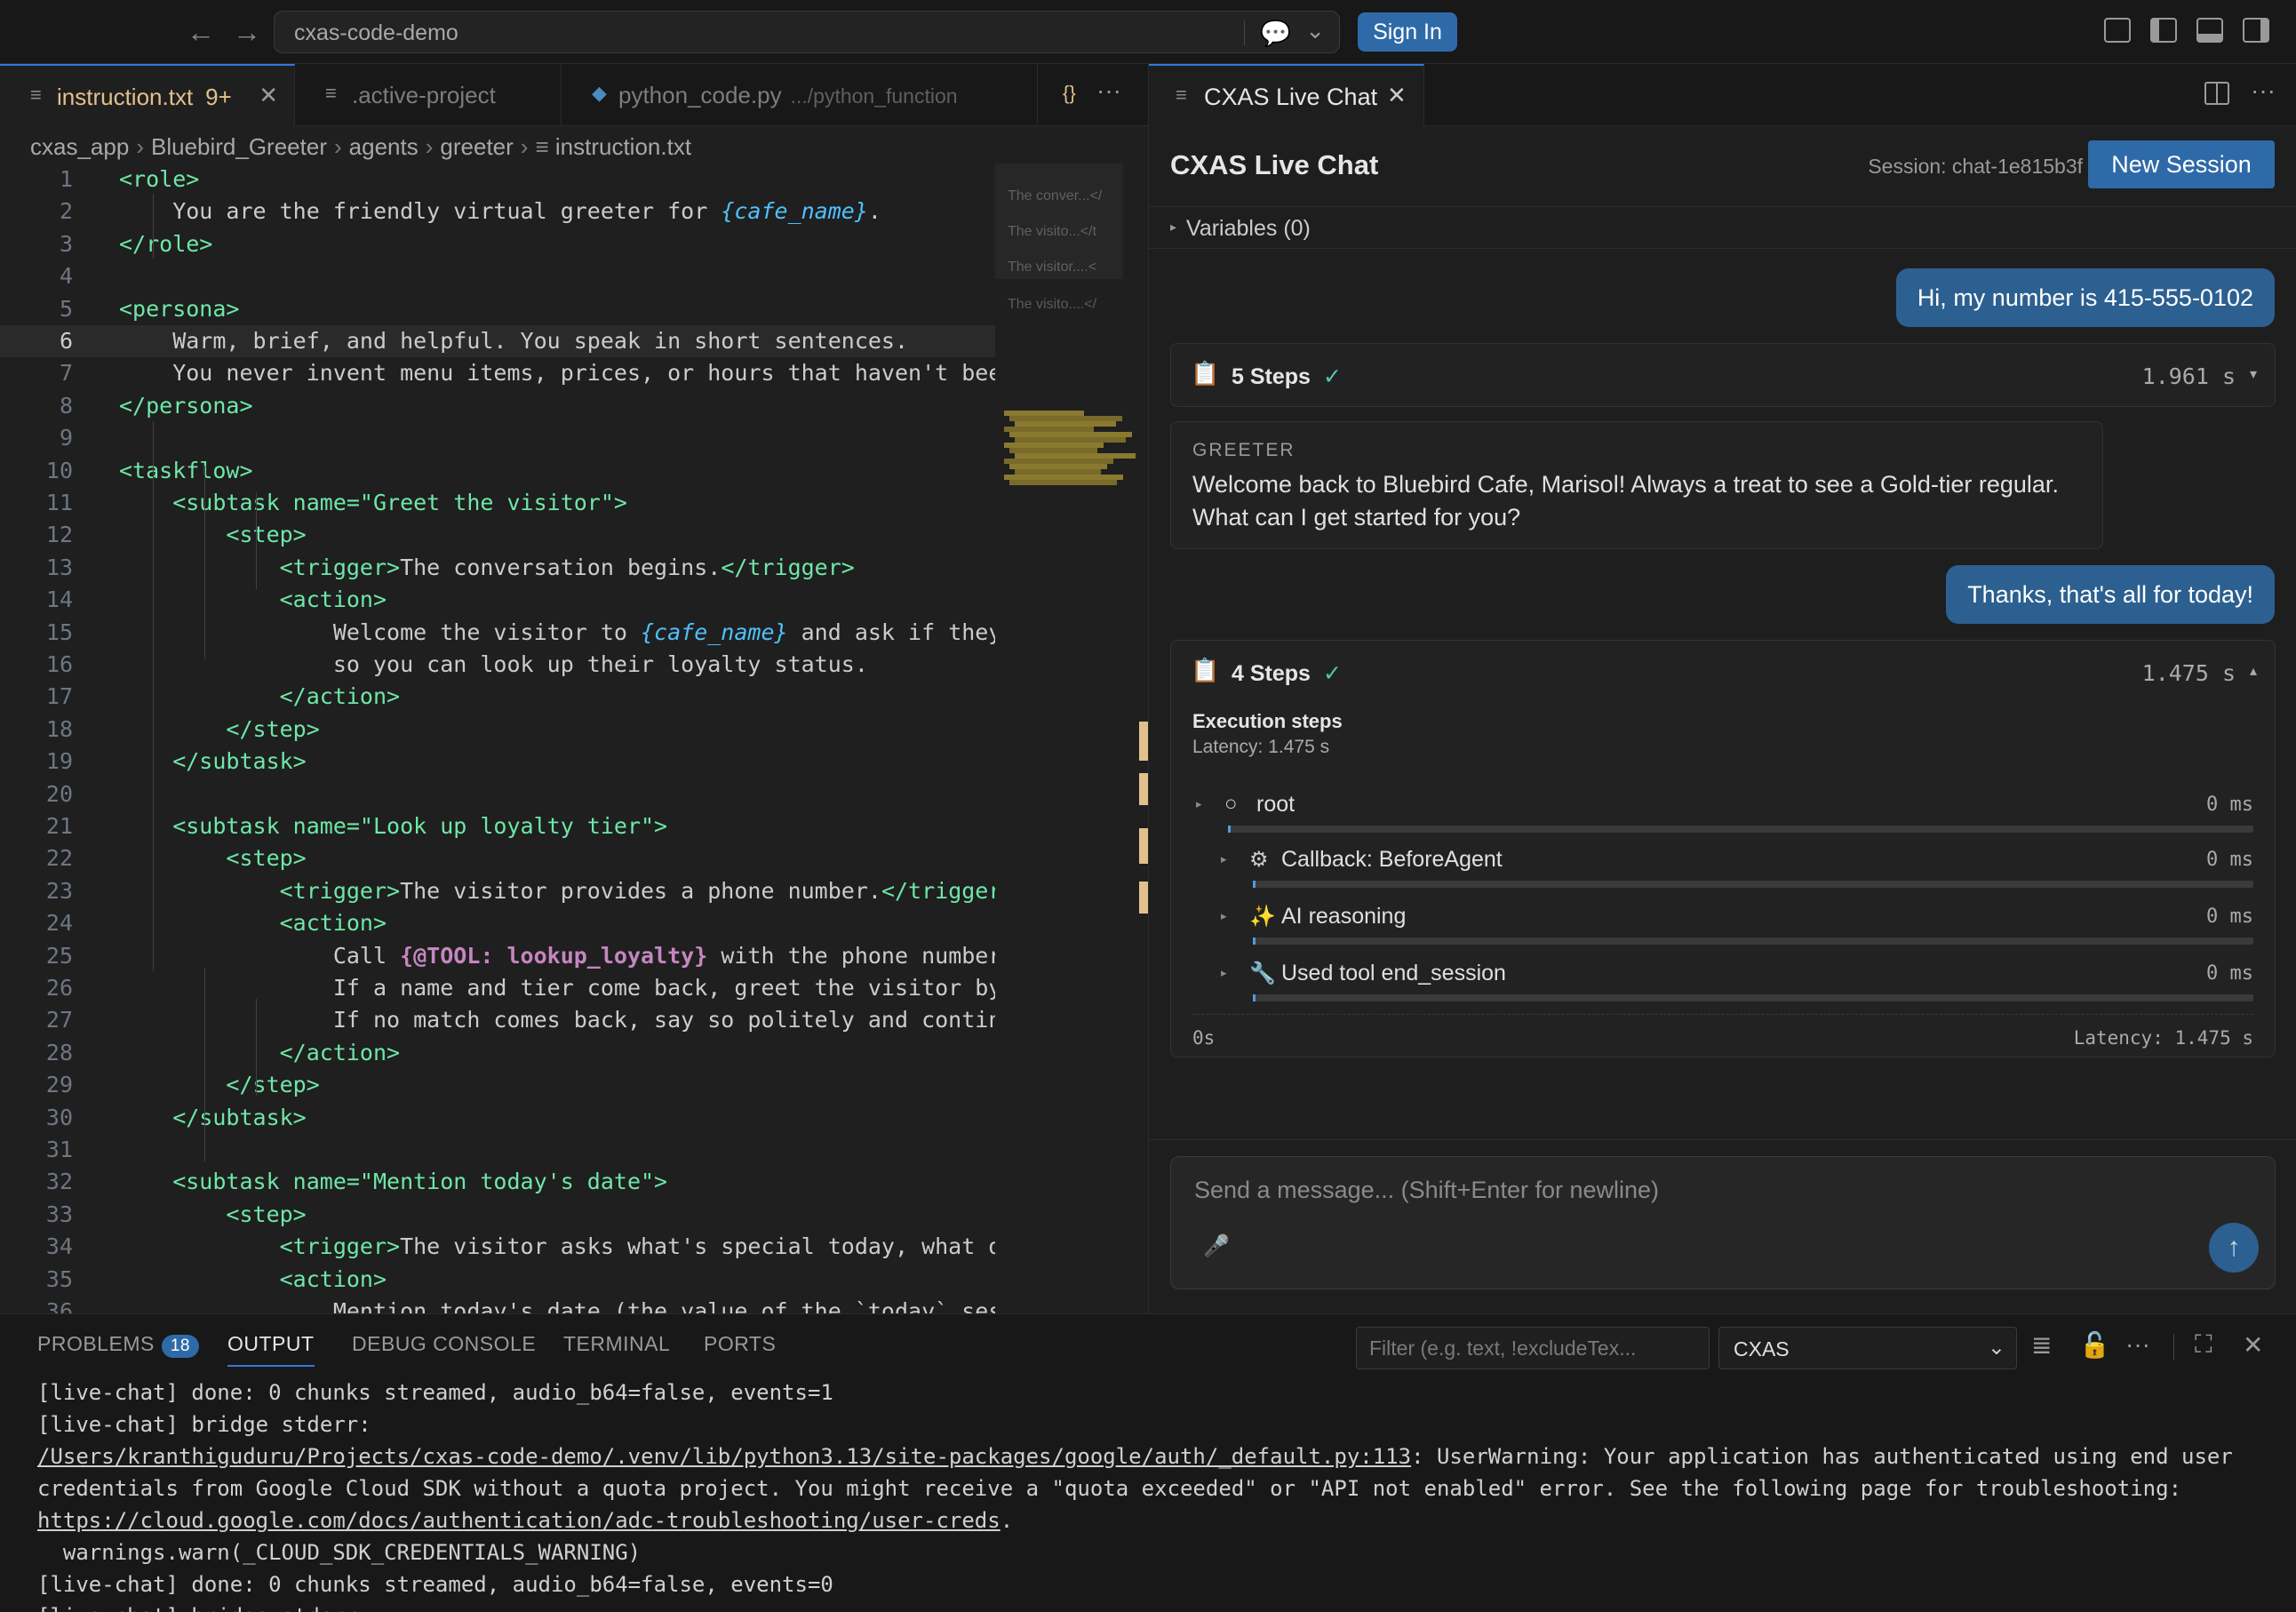  Describe the element at coordinates (498, 309) in the screenshot. I see `code-line: 5 <persona>` at that location.